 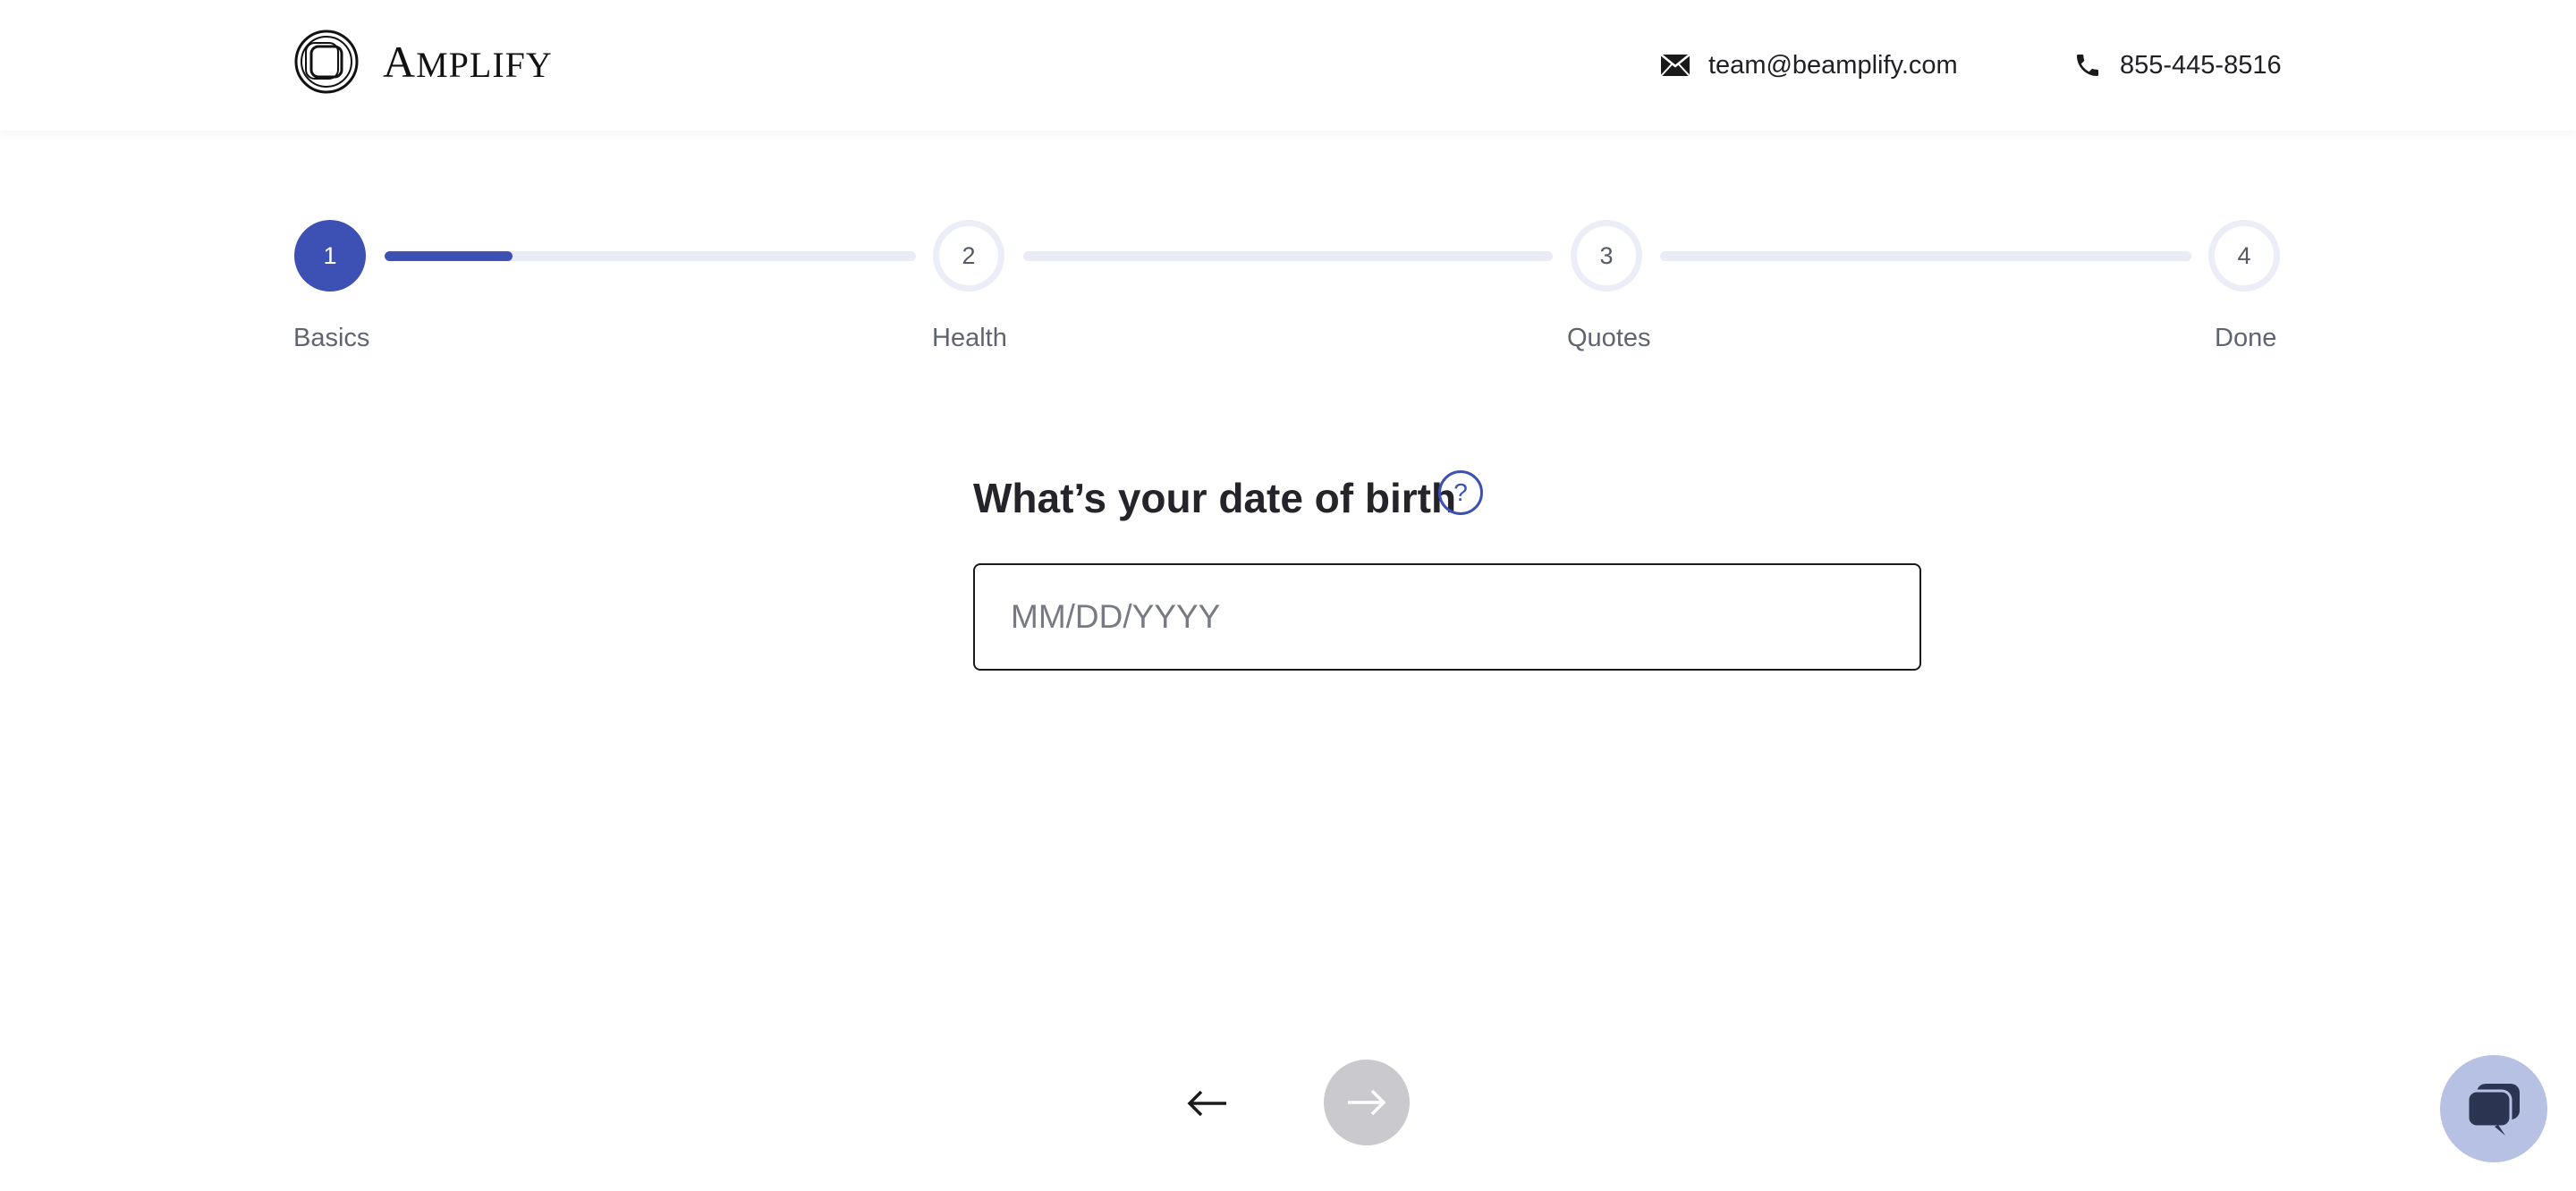 What do you see at coordinates (331, 338) in the screenshot?
I see `step-1-label: Basics` at bounding box center [331, 338].